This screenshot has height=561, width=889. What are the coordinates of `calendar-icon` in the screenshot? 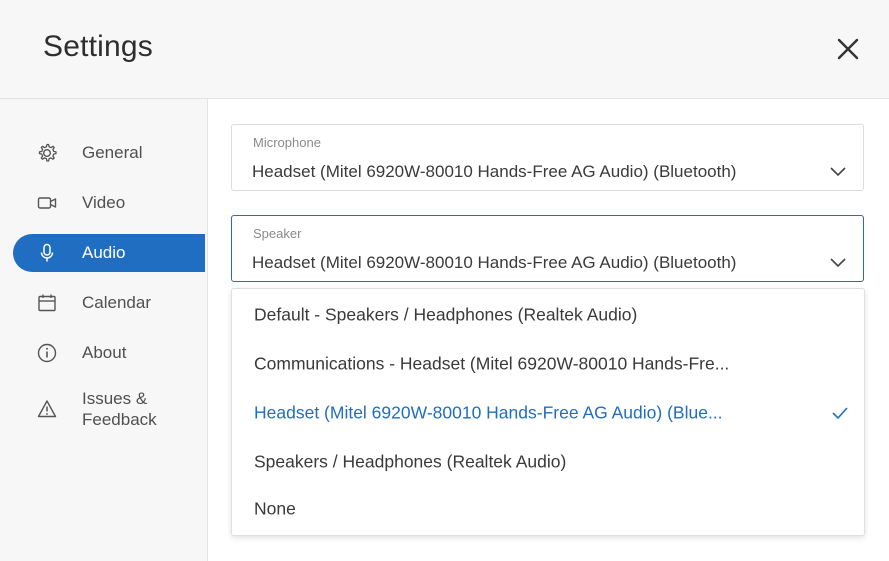 It's located at (47, 303).